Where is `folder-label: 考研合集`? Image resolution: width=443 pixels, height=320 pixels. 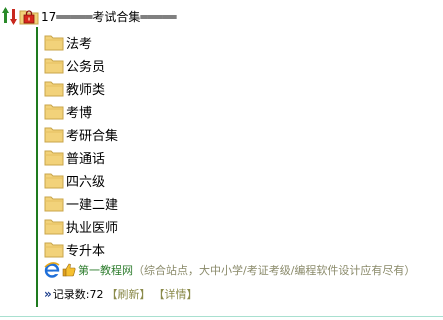
folder-label: 考研合集 is located at coordinates (92, 134).